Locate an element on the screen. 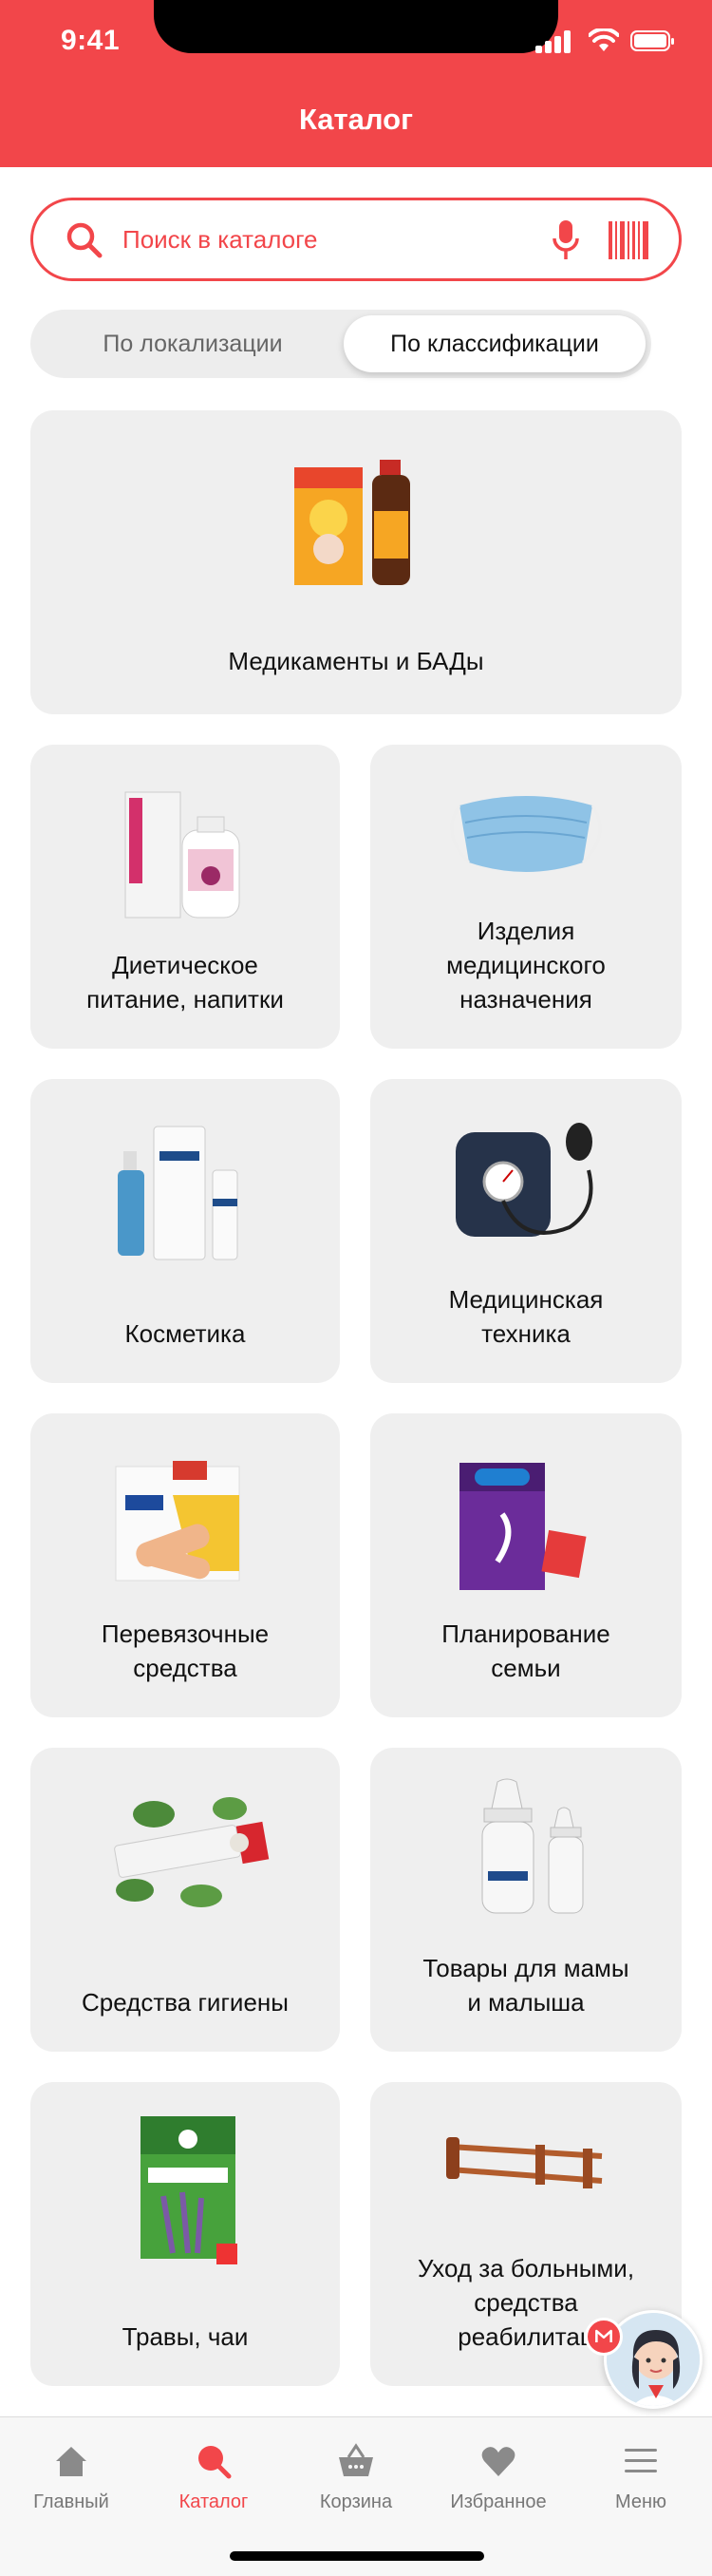 This screenshot has height=2576, width=712. bandage-image is located at coordinates (177, 1521).